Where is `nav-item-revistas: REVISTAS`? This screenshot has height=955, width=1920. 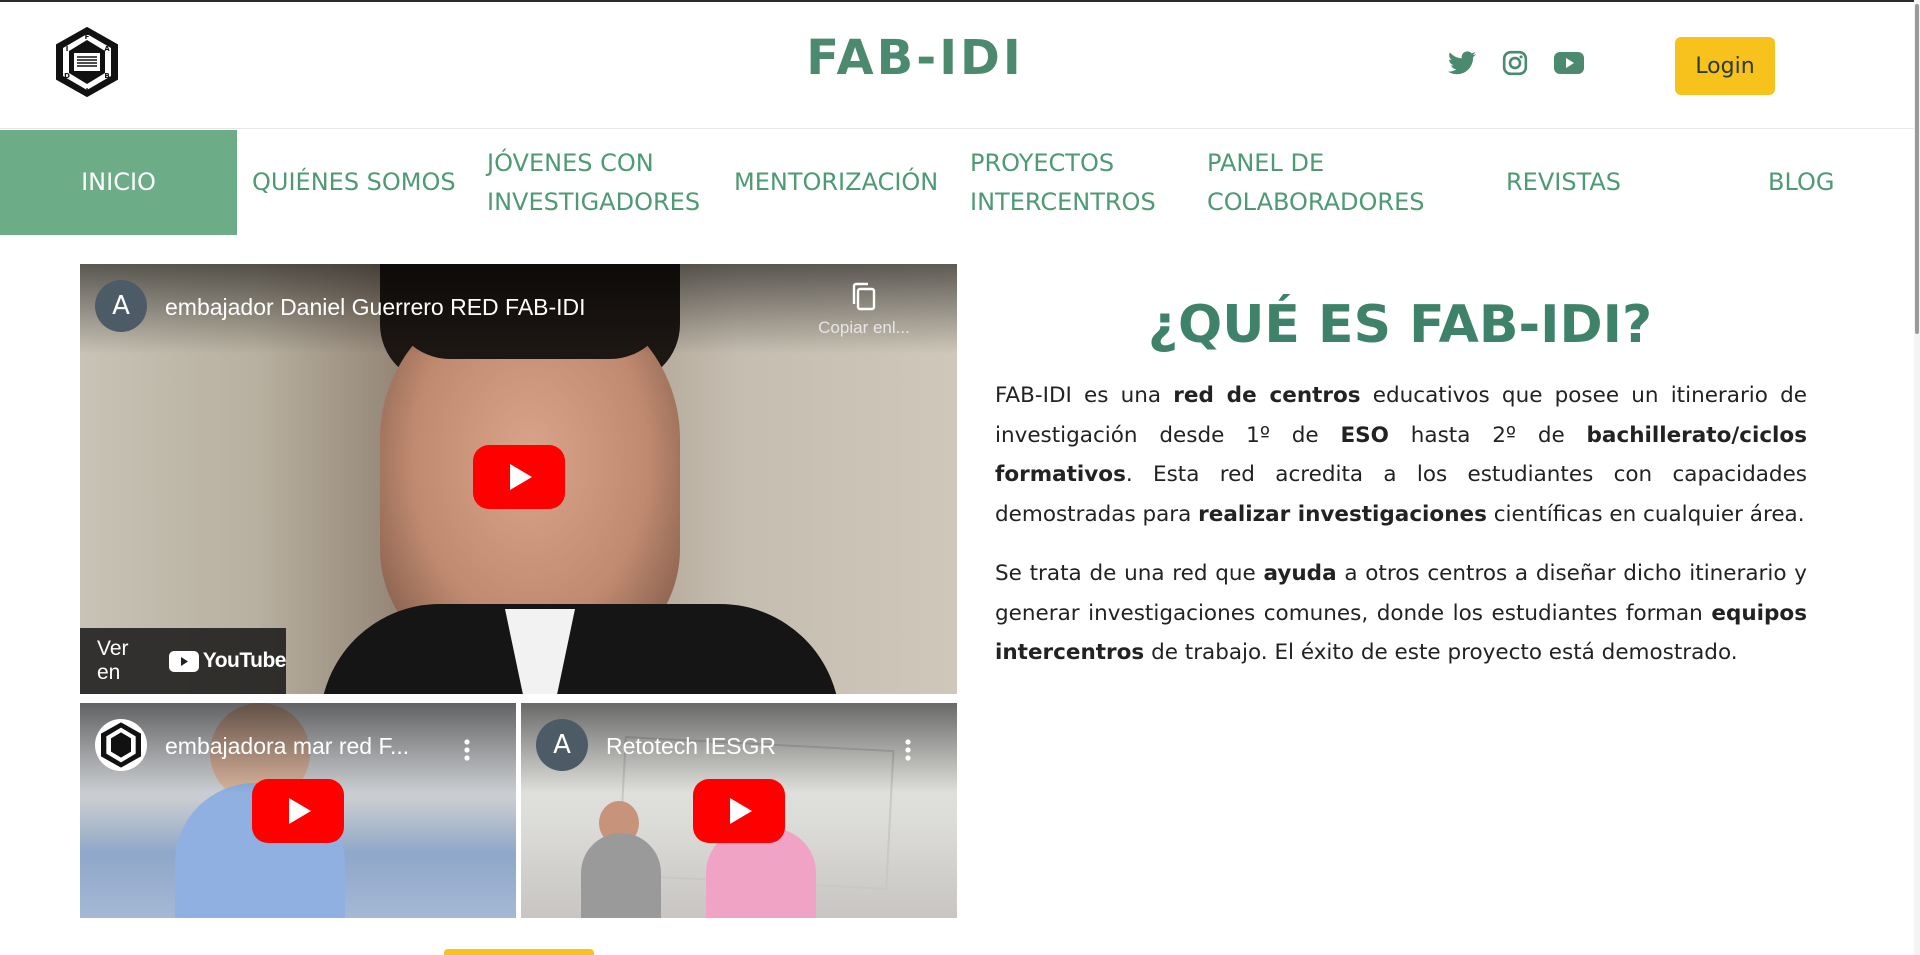 nav-item-revistas: REVISTAS is located at coordinates (1563, 182).